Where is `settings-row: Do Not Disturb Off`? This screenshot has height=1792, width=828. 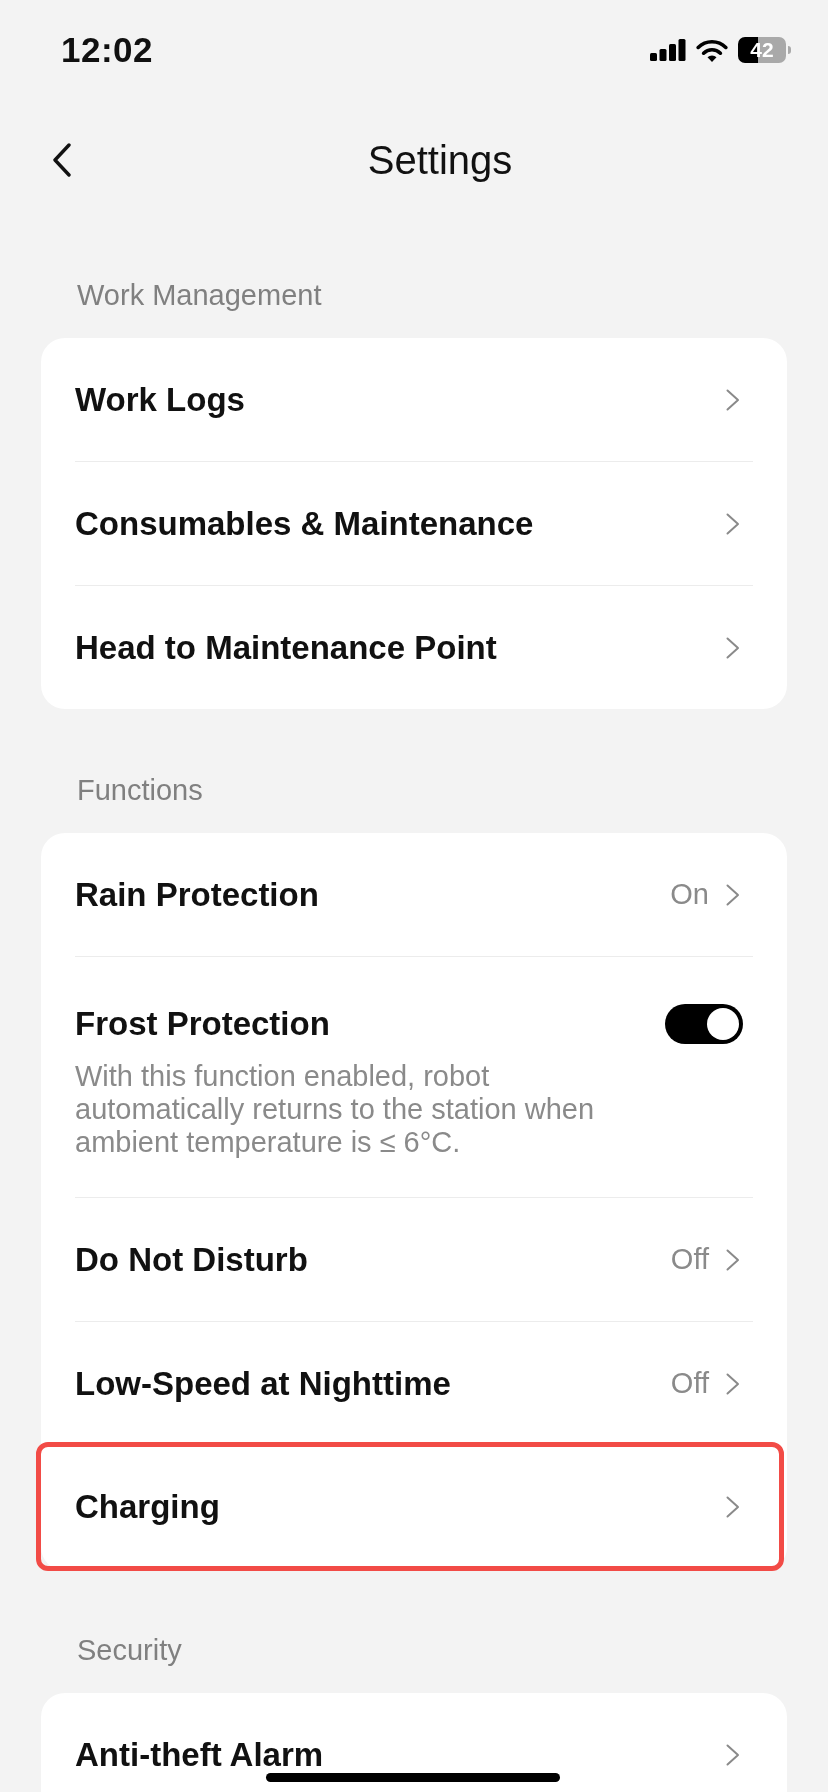
settings-row: Do Not Disturb Off is located at coordinates (414, 1259).